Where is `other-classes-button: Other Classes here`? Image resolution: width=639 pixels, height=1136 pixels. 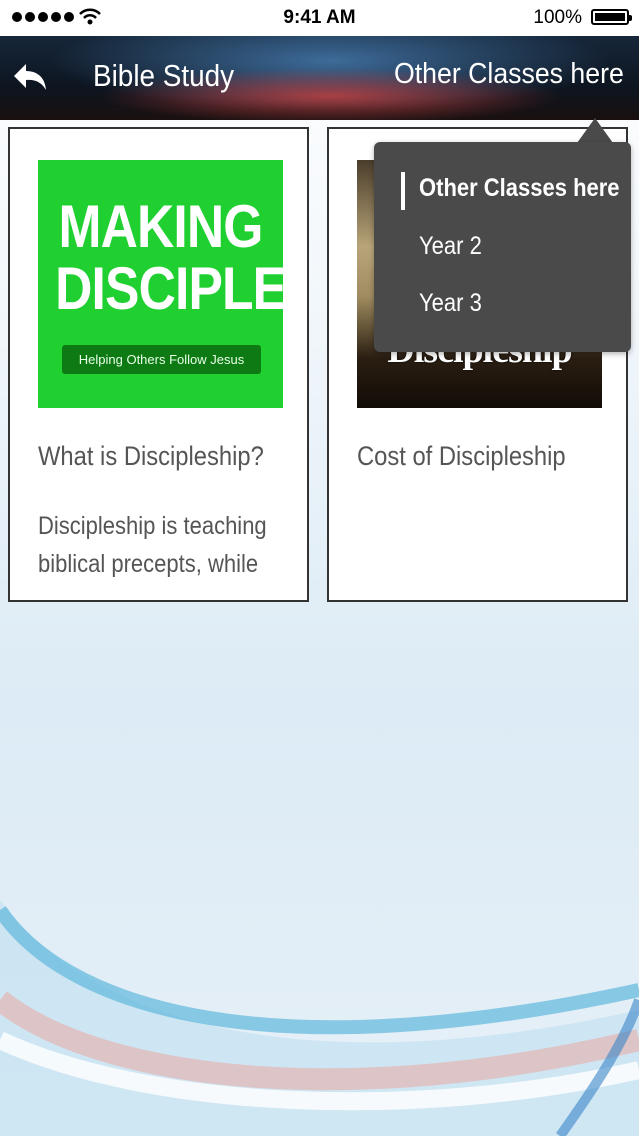
other-classes-button: Other Classes here is located at coordinates (509, 74).